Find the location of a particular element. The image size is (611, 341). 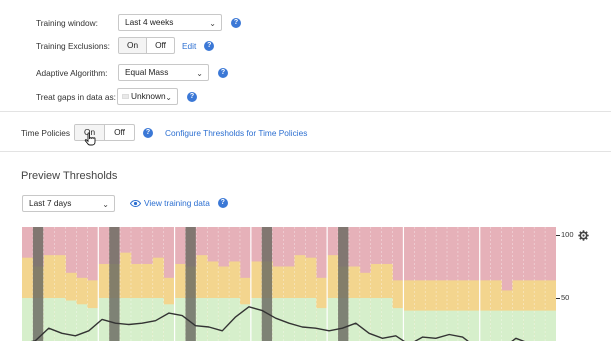

treat-gaps-label: Treat gaps in data as: is located at coordinates (76, 96).